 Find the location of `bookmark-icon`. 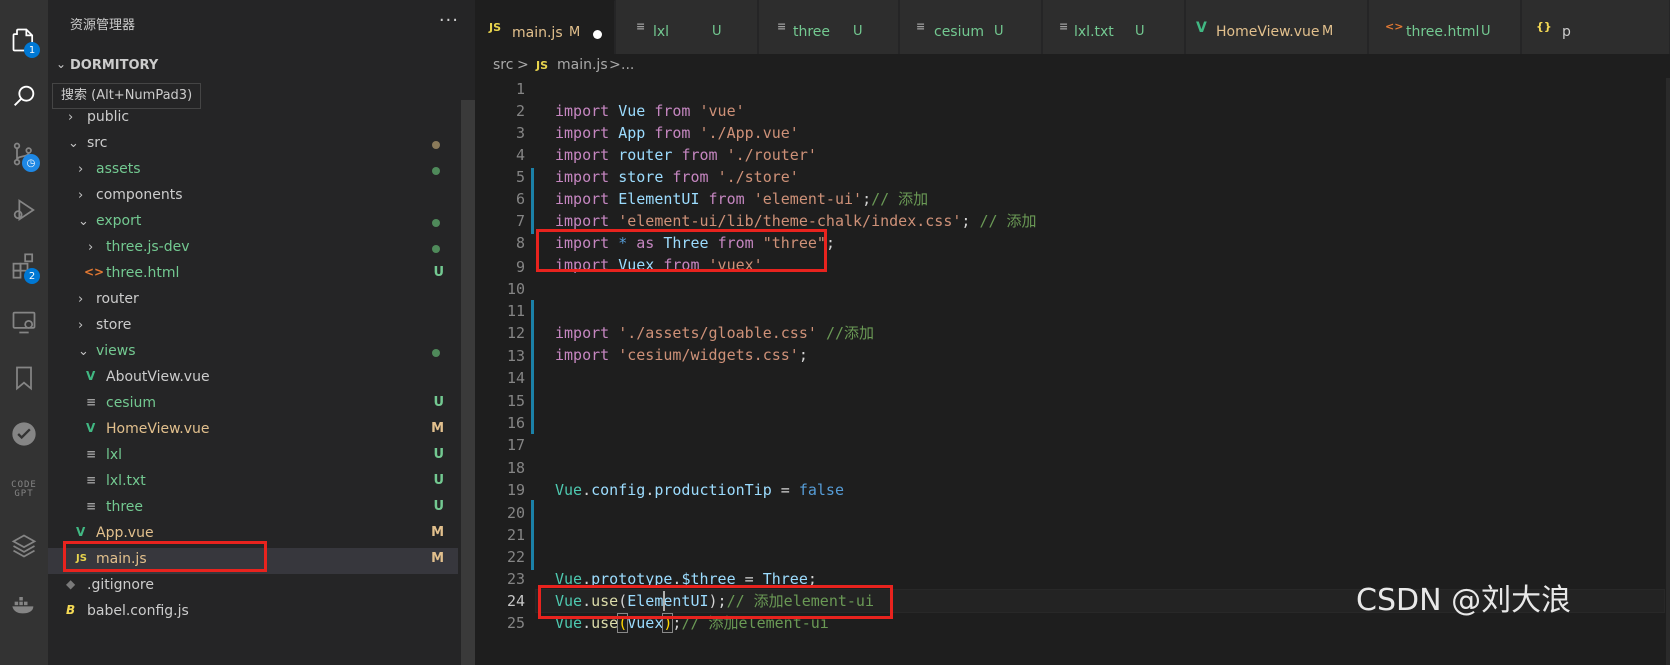

bookmark-icon is located at coordinates (24, 378).